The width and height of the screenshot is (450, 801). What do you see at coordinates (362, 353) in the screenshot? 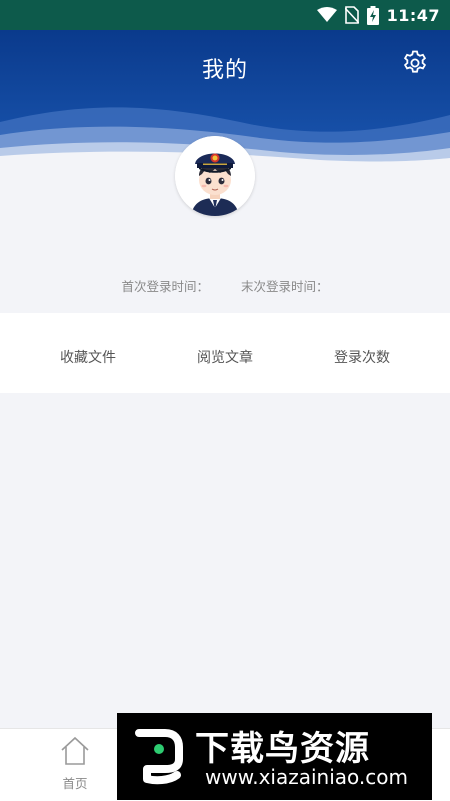
I see `stat-login-count: 登录次数` at bounding box center [362, 353].